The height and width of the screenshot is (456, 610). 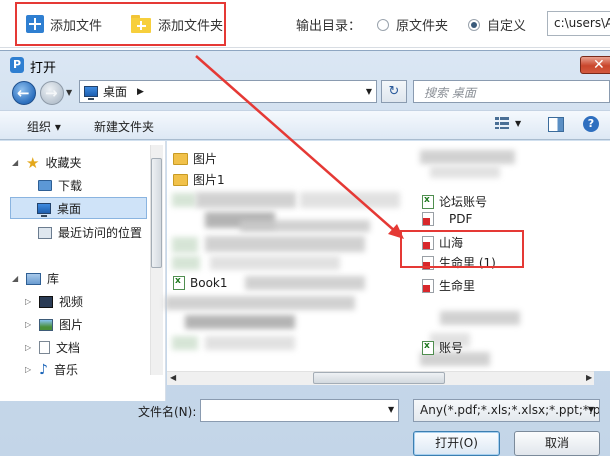 I want to click on forward-arrow-icon: →, so click(x=51, y=93).